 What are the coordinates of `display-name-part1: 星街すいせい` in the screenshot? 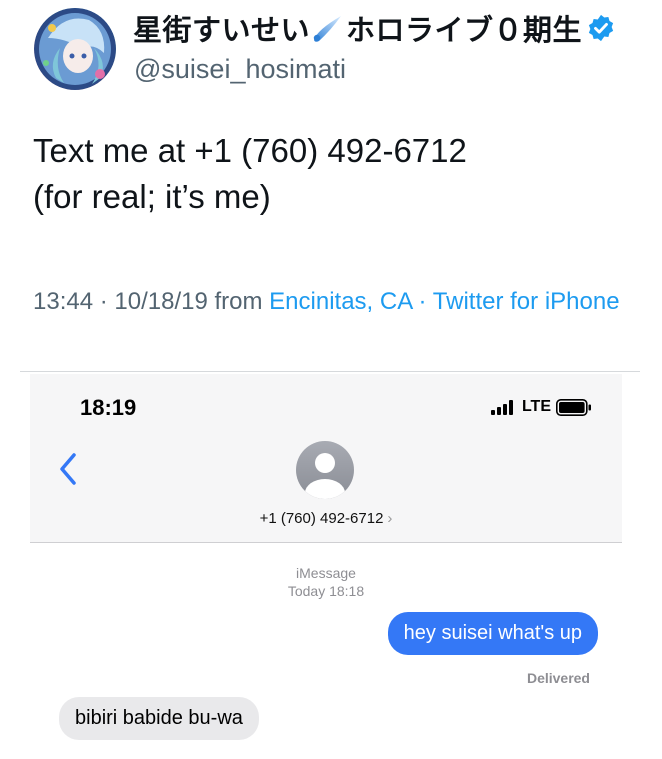 It's located at (222, 30).